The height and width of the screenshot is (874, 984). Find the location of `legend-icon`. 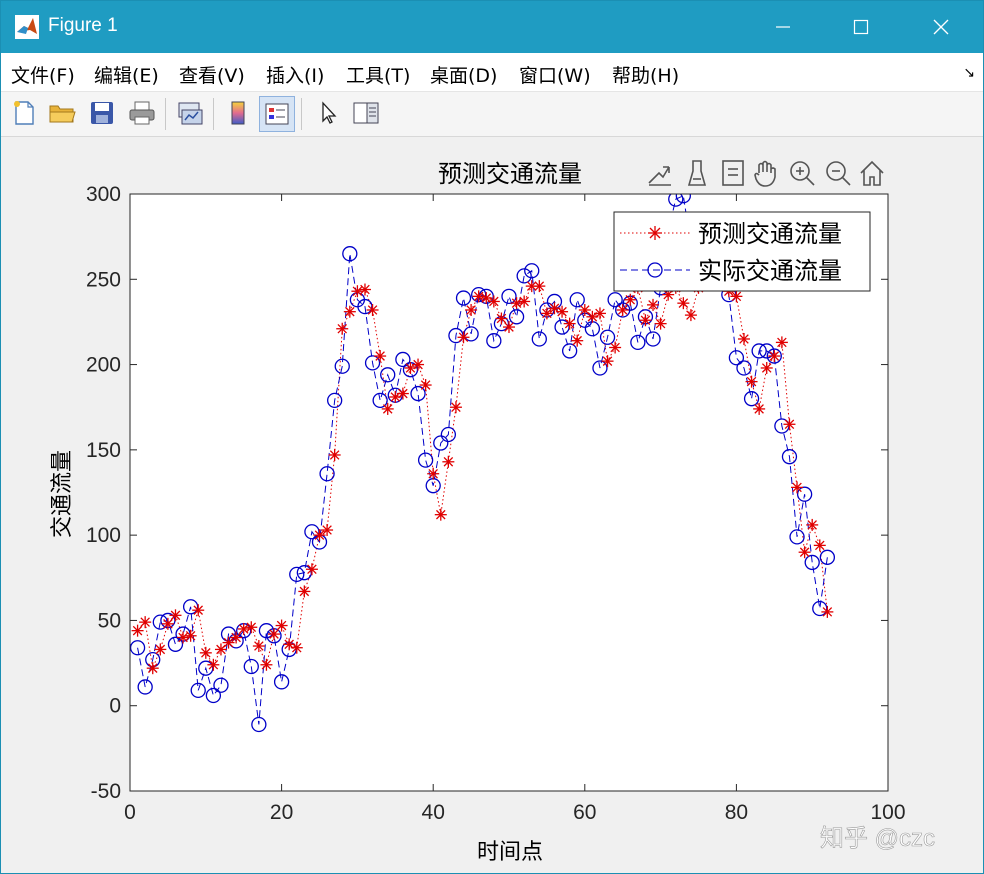

legend-icon is located at coordinates (277, 114).